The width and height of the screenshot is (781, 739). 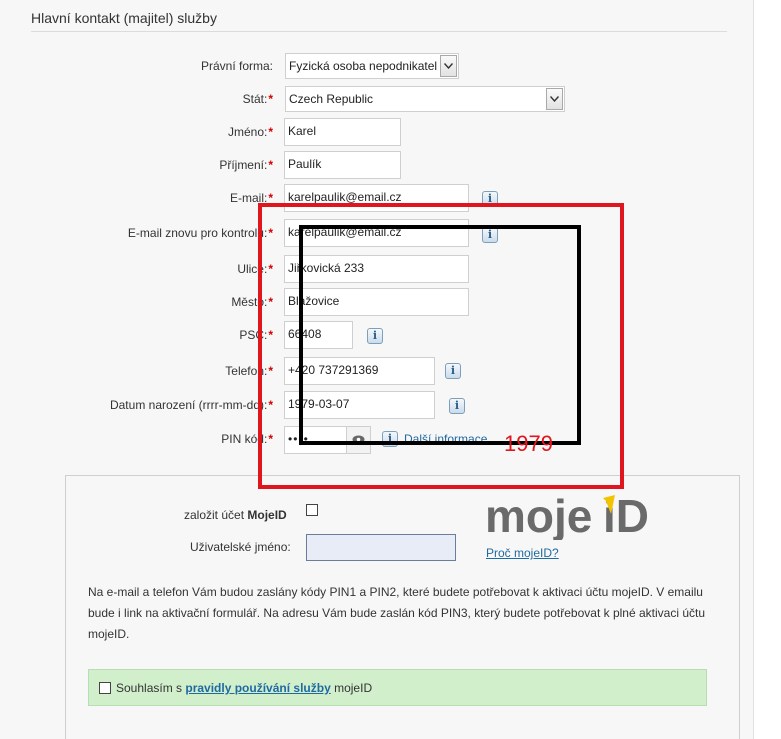 What do you see at coordinates (312, 510) in the screenshot?
I see `create-account-checkbox` at bounding box center [312, 510].